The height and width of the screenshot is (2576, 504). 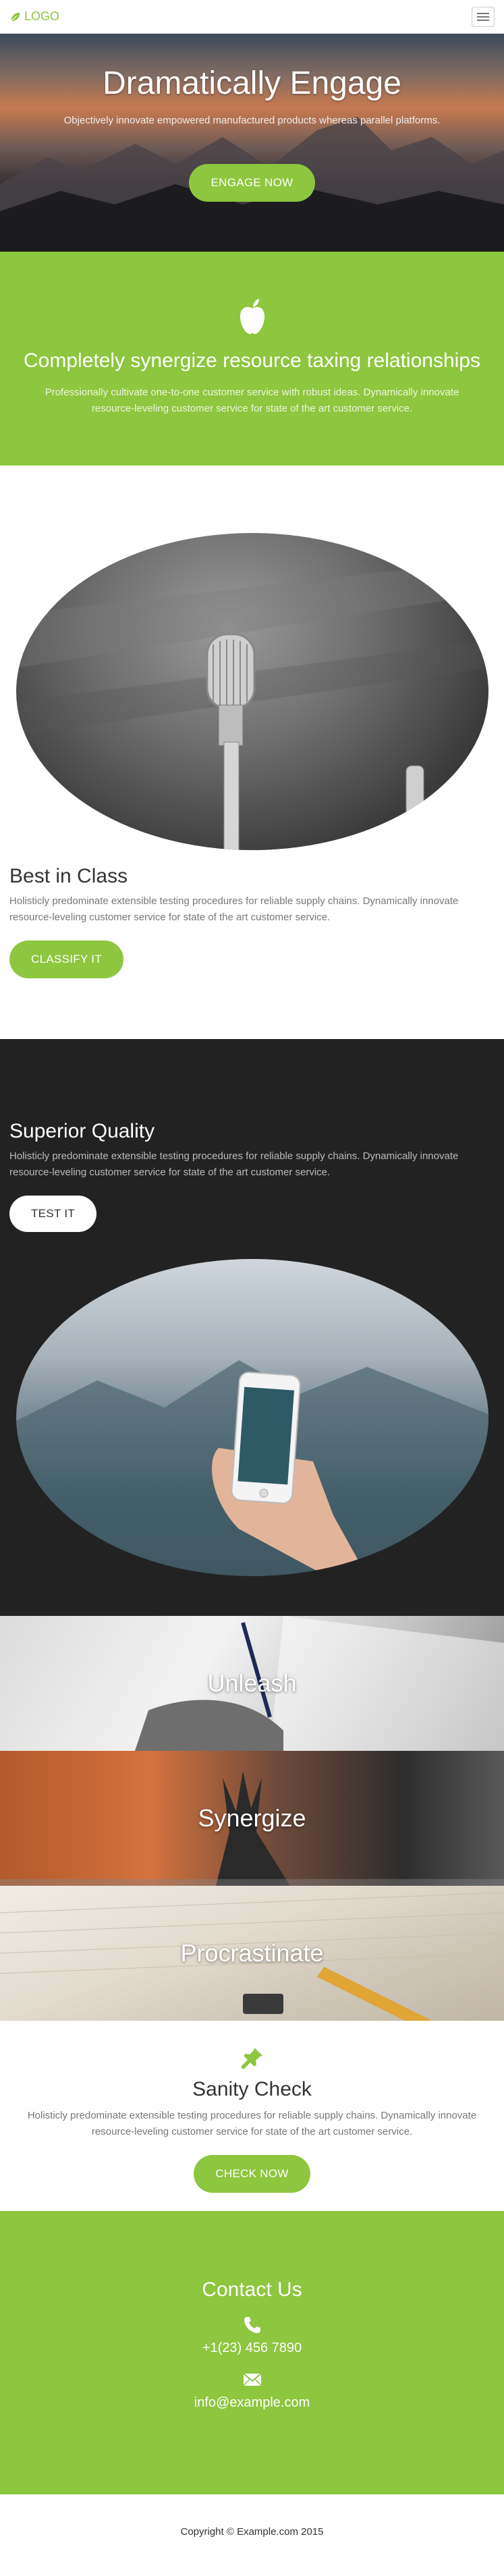 I want to click on procrastinate-banner: Procrastinate, so click(x=252, y=1953).